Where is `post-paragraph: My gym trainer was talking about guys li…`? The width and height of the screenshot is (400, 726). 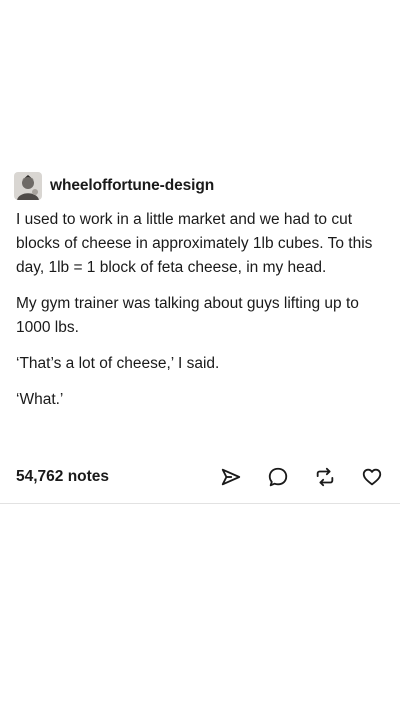
post-paragraph: My gym trainer was talking about guys li… is located at coordinates (187, 315).